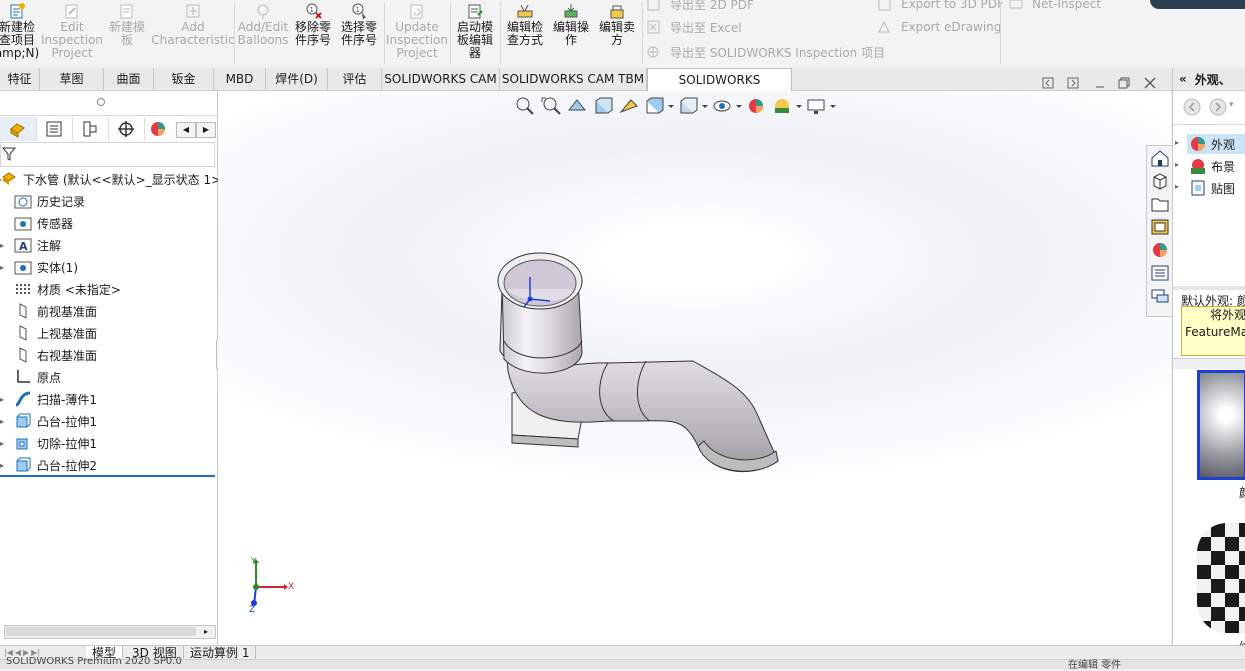 This screenshot has width=1245, height=671. What do you see at coordinates (1160, 250) in the screenshot?
I see `appearances-scenes-icon` at bounding box center [1160, 250].